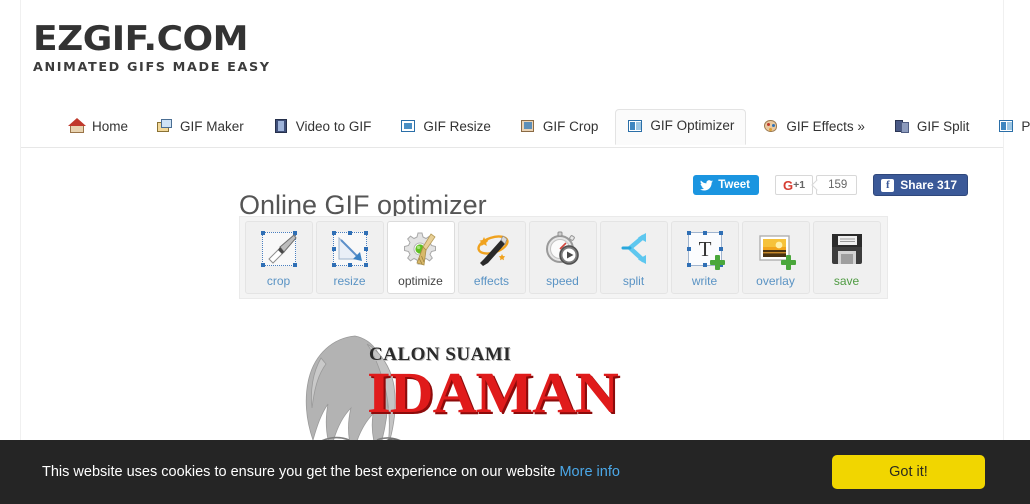 The width and height of the screenshot is (1030, 504). What do you see at coordinates (634, 249) in the screenshot?
I see `split-tool-icon` at bounding box center [634, 249].